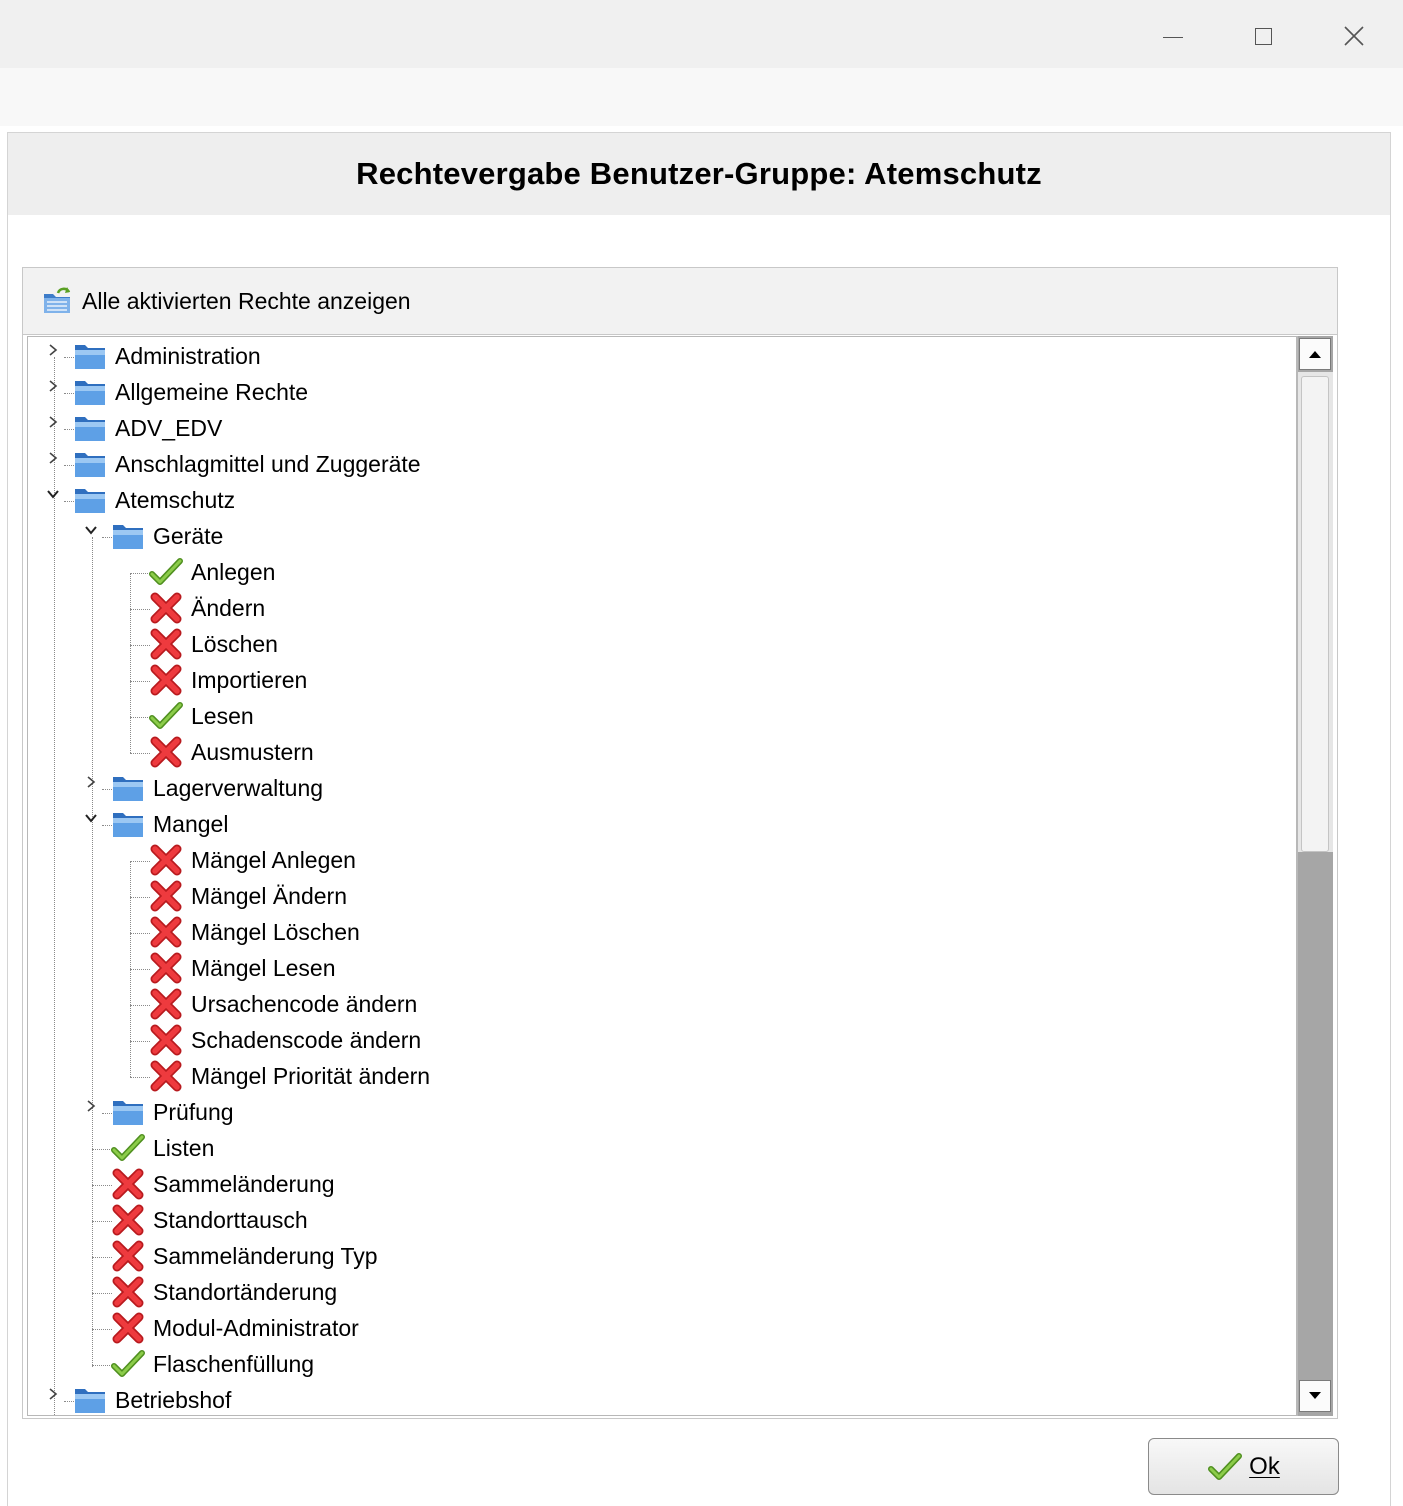  I want to click on tree-item-label: Listen, so click(184, 1148).